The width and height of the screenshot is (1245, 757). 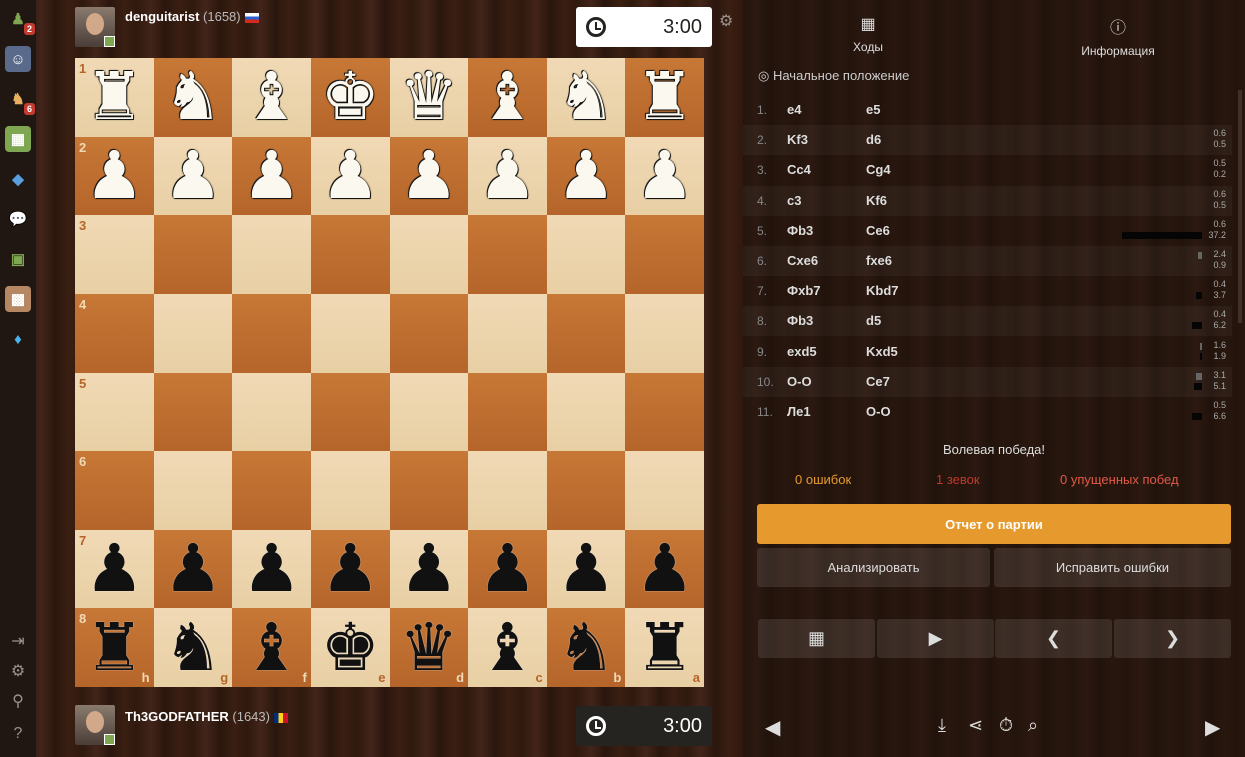 What do you see at coordinates (878, 411) in the screenshot?
I see `black-move: O-O` at bounding box center [878, 411].